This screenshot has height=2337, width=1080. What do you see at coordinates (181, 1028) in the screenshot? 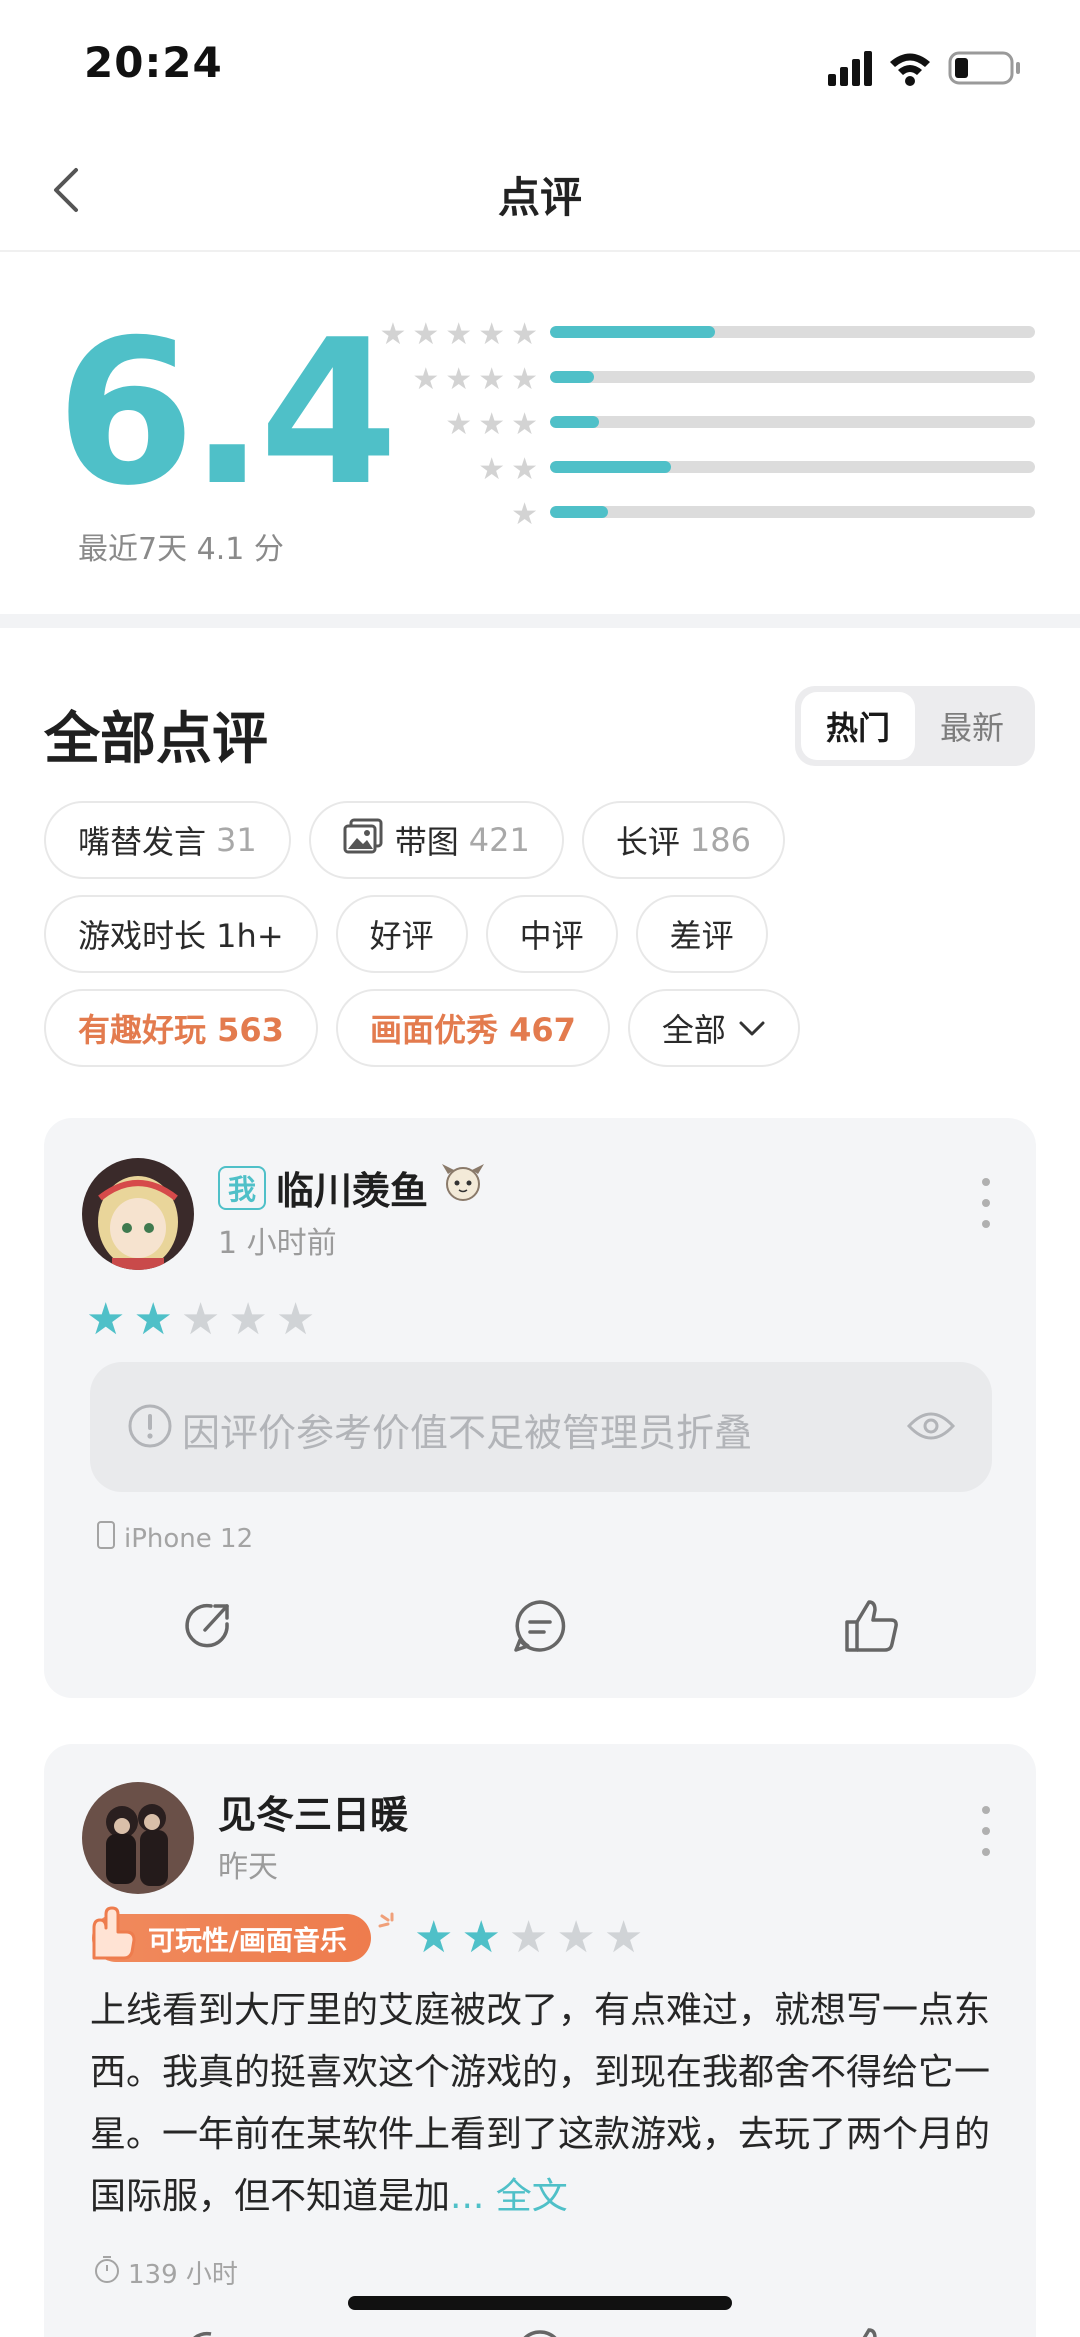
I see `filter-chip-fun: 有趣好玩 563` at bounding box center [181, 1028].